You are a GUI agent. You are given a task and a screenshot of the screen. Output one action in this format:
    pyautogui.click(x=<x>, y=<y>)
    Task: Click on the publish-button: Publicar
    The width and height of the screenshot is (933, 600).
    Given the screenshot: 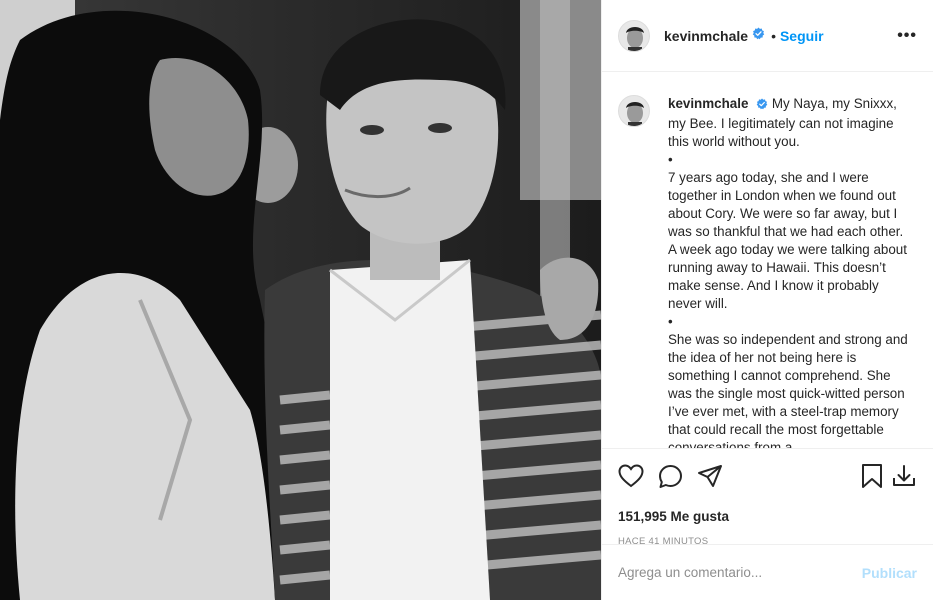 What is the action you would take?
    pyautogui.click(x=889, y=573)
    